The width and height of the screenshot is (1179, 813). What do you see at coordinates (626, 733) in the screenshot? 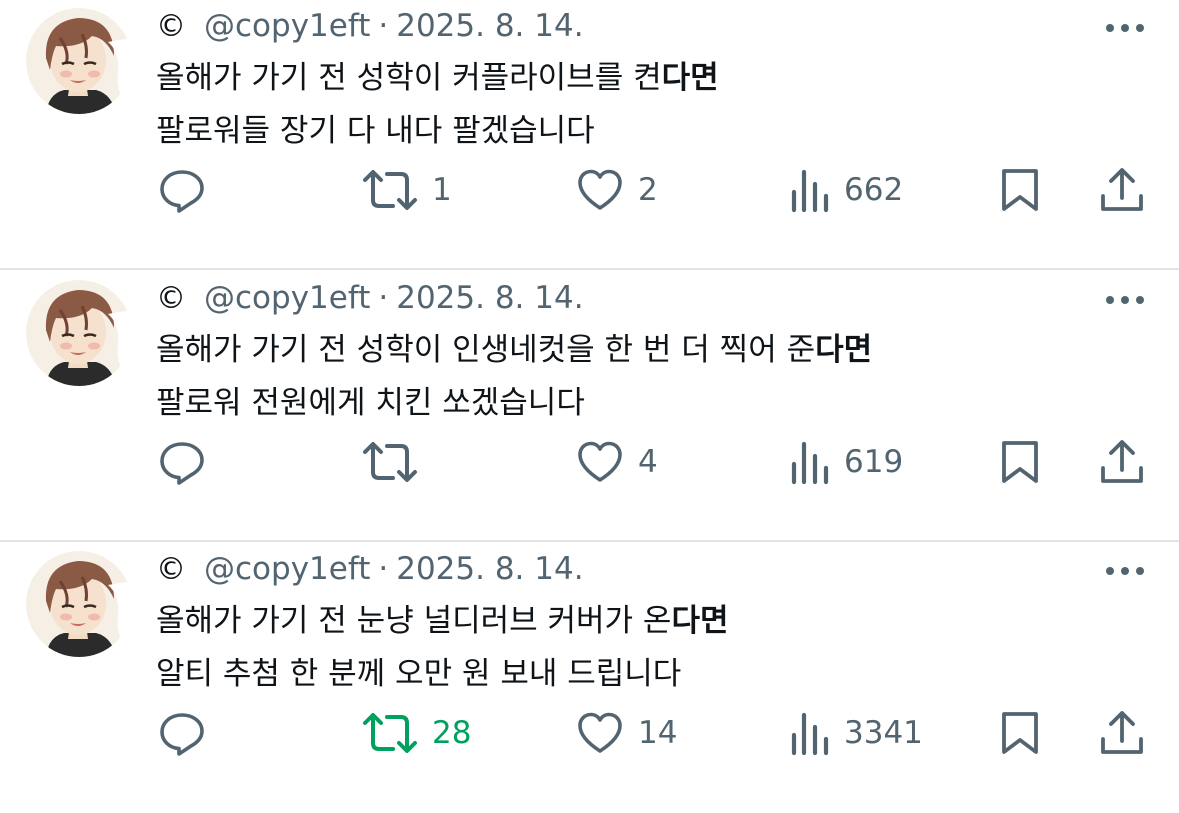
I see `like-button: 14` at bounding box center [626, 733].